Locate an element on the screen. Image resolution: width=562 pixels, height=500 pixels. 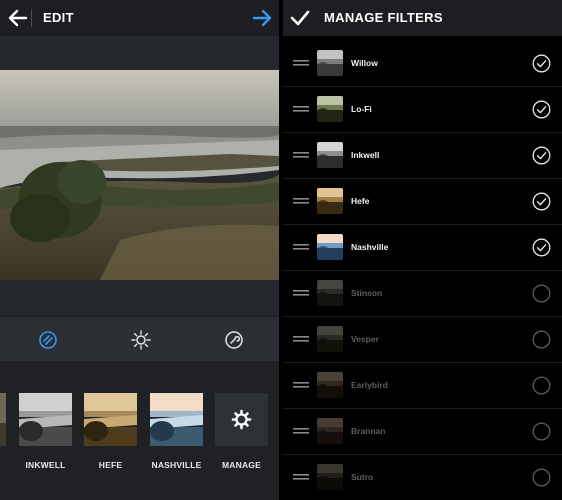
filter-label-hefe: HEFE is located at coordinates (110, 465).